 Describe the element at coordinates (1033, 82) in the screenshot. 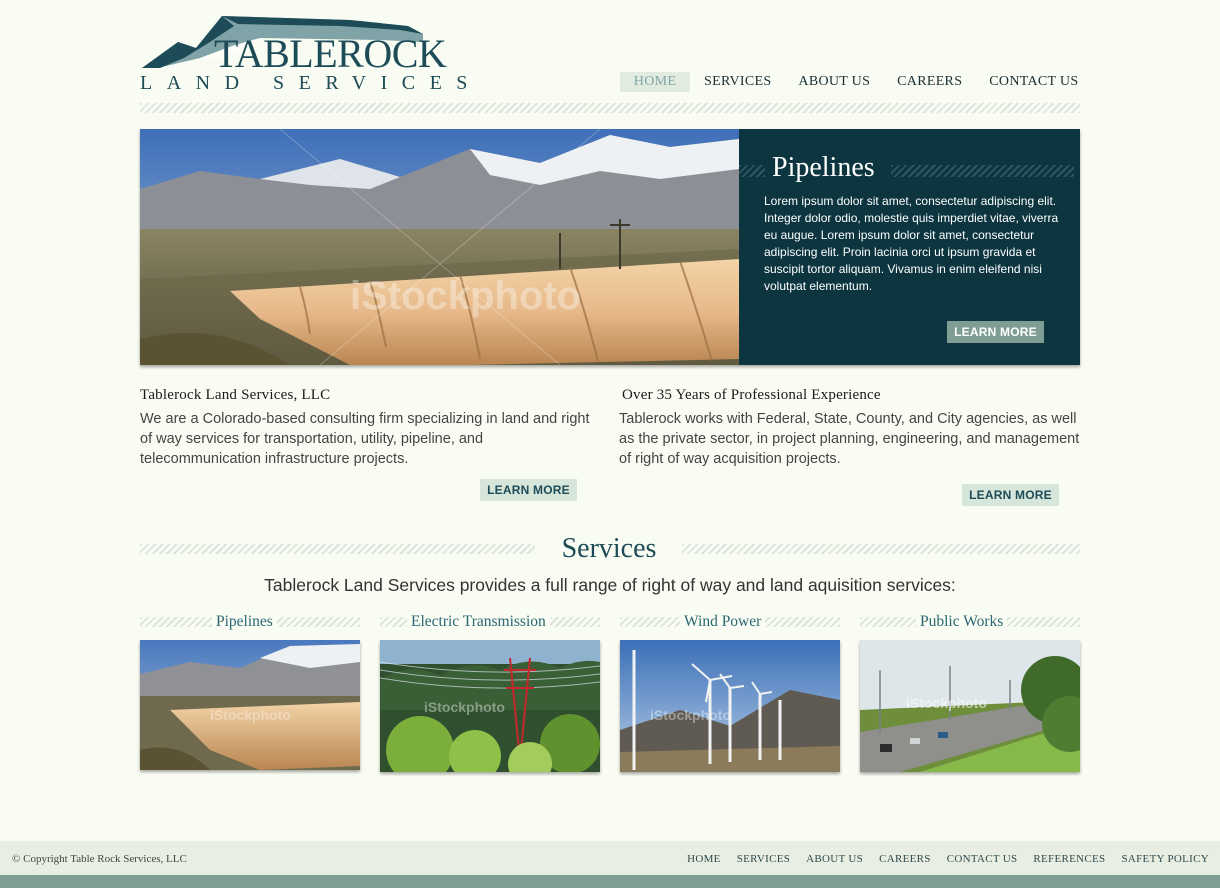

I see `nav-contact-us: CONTACT US` at that location.